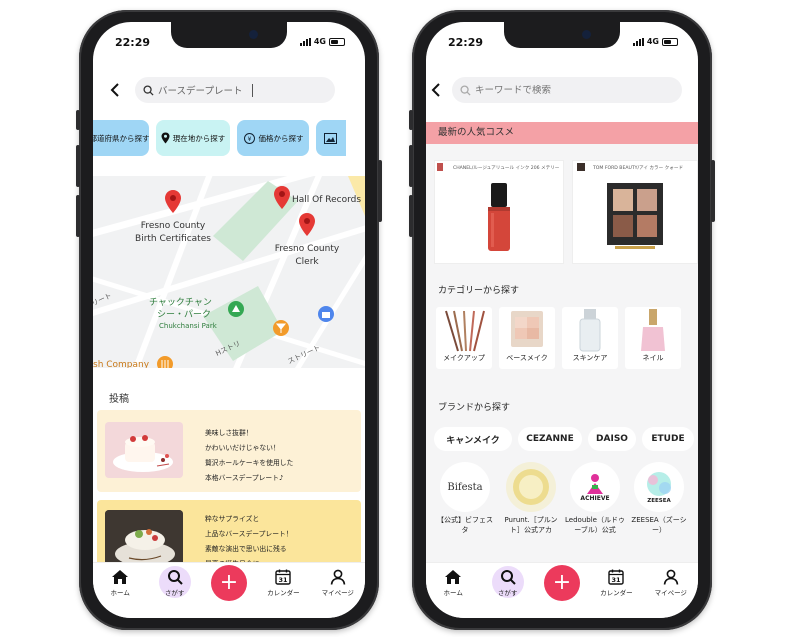  Describe the element at coordinates (545, 90) in the screenshot. I see `search-input` at that location.